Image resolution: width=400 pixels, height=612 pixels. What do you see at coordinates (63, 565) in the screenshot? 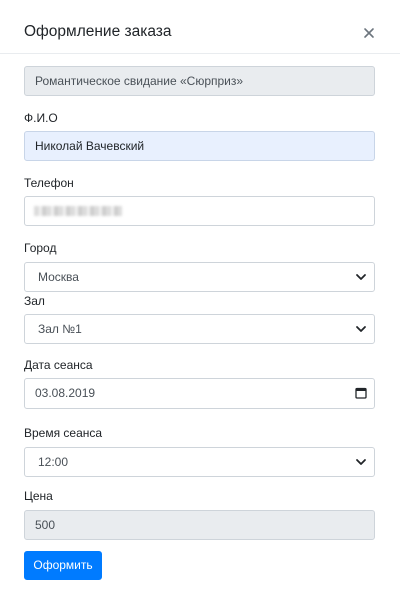
I see `submit-order-button: Оформить` at bounding box center [63, 565].